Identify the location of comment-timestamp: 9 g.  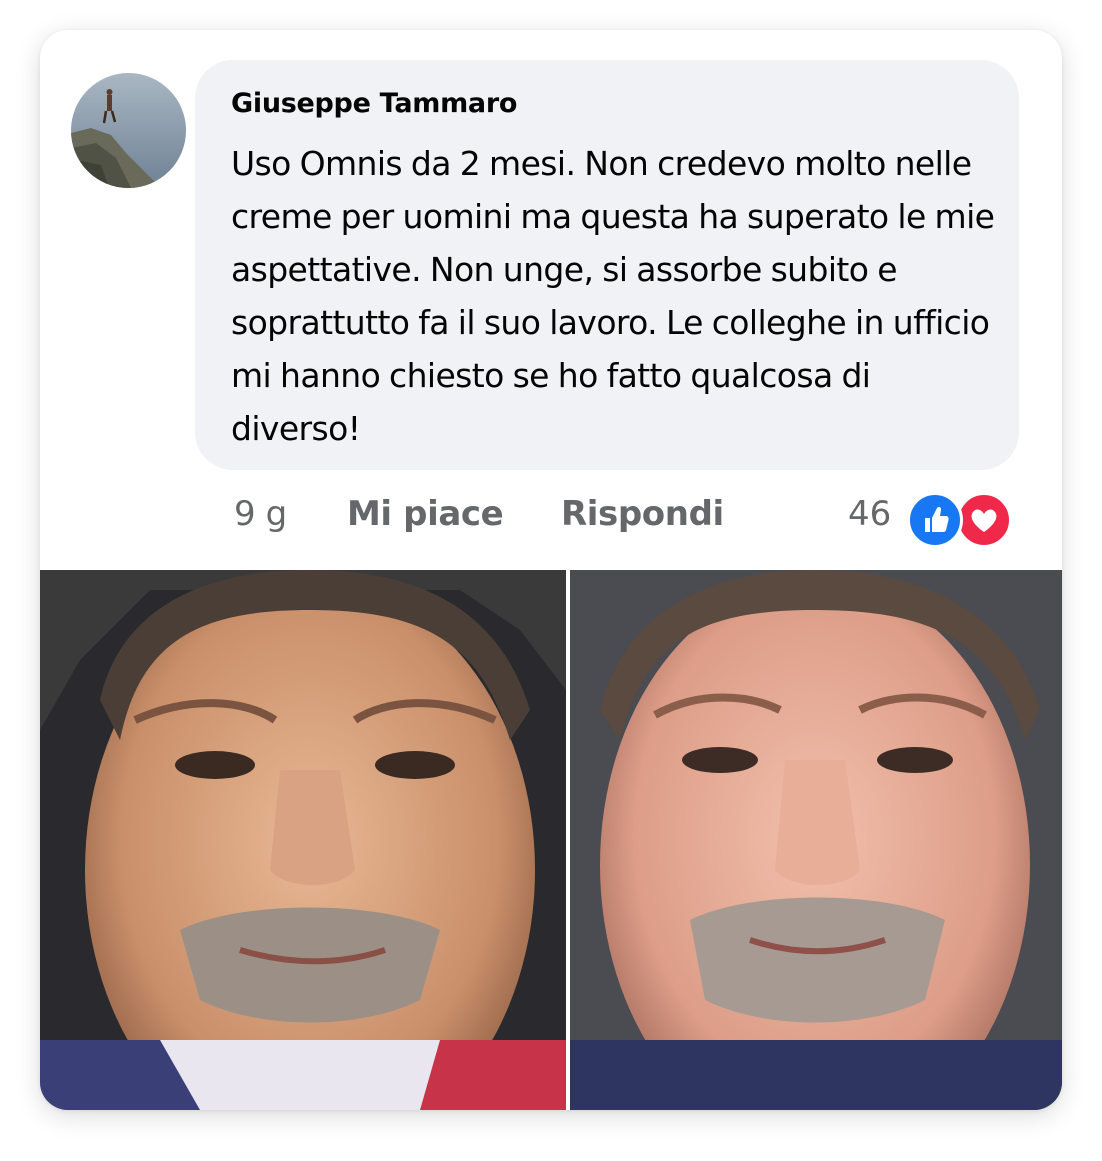
(260, 514).